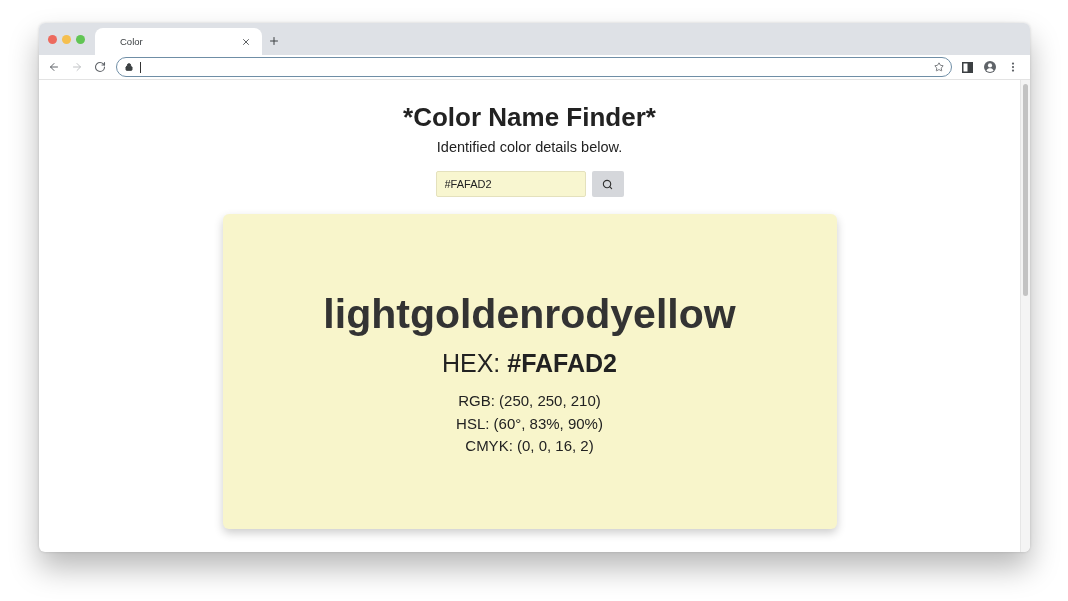 This screenshot has height=601, width=1068. Describe the element at coordinates (1025, 190) in the screenshot. I see `scrollbar-thumb` at that location.